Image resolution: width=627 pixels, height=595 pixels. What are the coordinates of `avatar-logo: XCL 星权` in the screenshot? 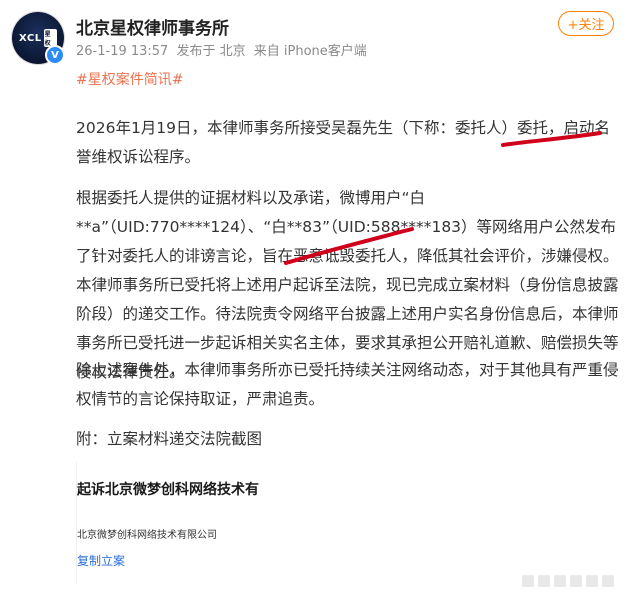 It's located at (38, 38).